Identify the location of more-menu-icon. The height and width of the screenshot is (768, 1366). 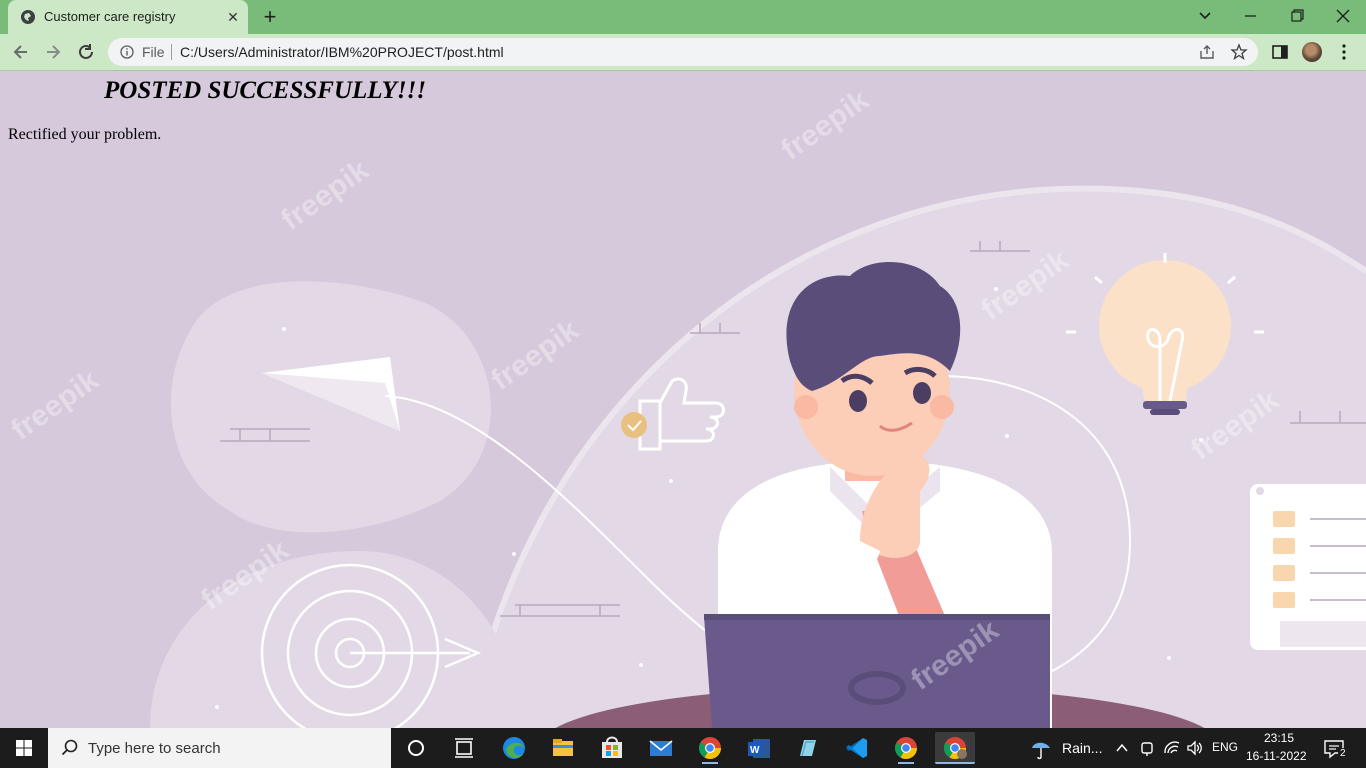
(1344, 52).